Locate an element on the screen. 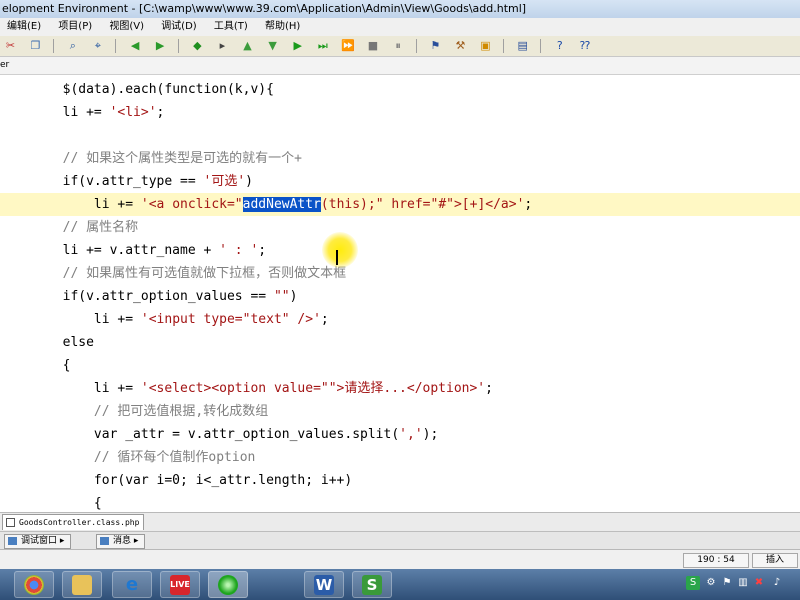 The image size is (800, 600). taskbar-folder is located at coordinates (82, 584).